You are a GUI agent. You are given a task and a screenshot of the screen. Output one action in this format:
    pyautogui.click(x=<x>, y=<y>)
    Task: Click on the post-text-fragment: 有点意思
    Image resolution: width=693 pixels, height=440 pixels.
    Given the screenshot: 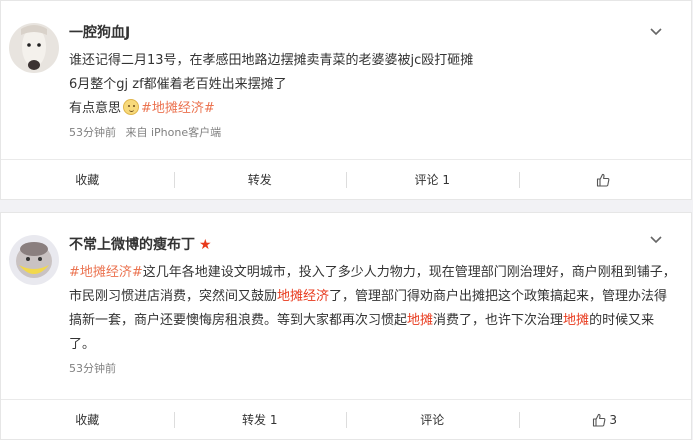 What is the action you would take?
    pyautogui.click(x=95, y=108)
    